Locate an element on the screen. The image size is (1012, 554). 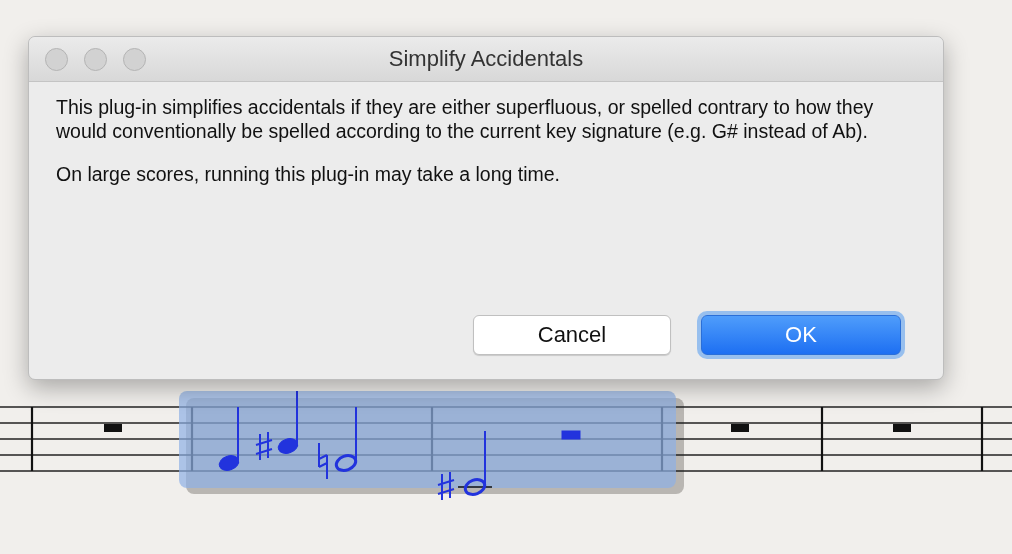
zoom-button is located at coordinates (134, 59).